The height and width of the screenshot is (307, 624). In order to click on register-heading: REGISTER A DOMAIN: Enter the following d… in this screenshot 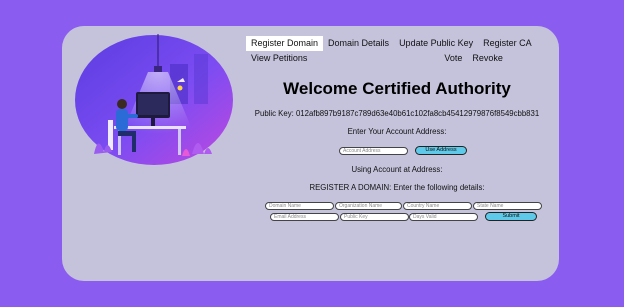, I will do `click(397, 187)`.